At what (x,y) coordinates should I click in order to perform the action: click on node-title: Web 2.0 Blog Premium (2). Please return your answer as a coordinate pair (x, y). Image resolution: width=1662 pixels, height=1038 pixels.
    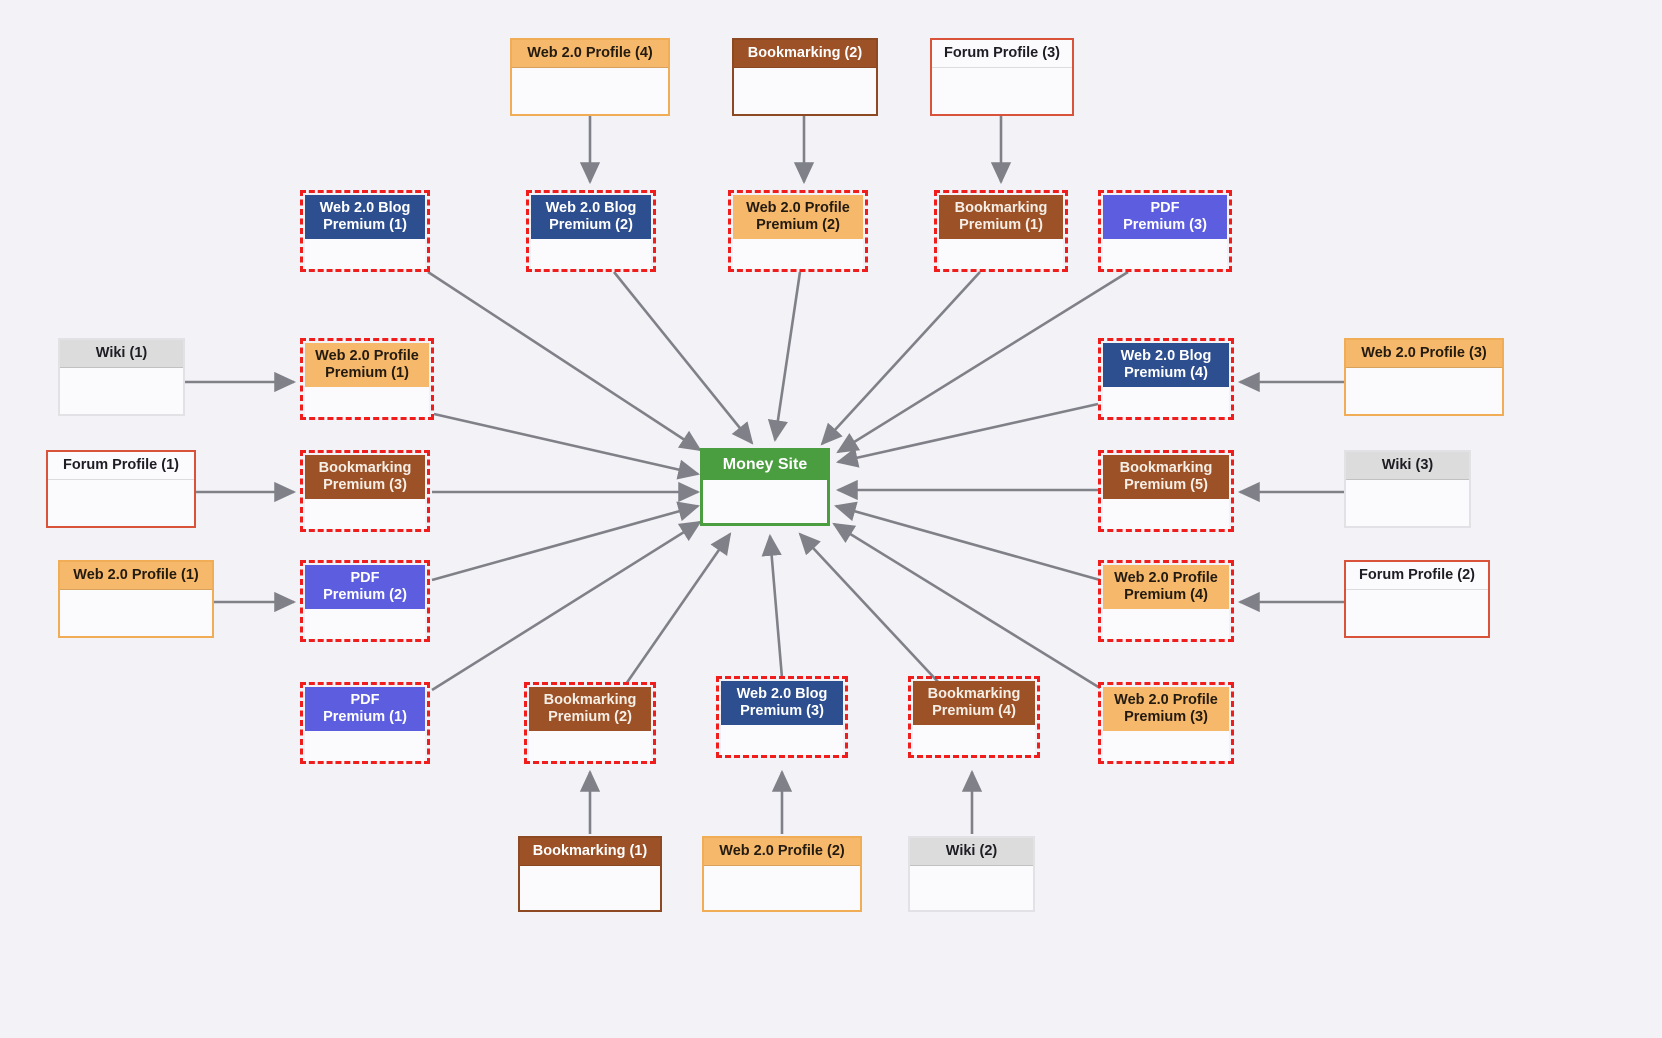
    Looking at the image, I should click on (591, 217).